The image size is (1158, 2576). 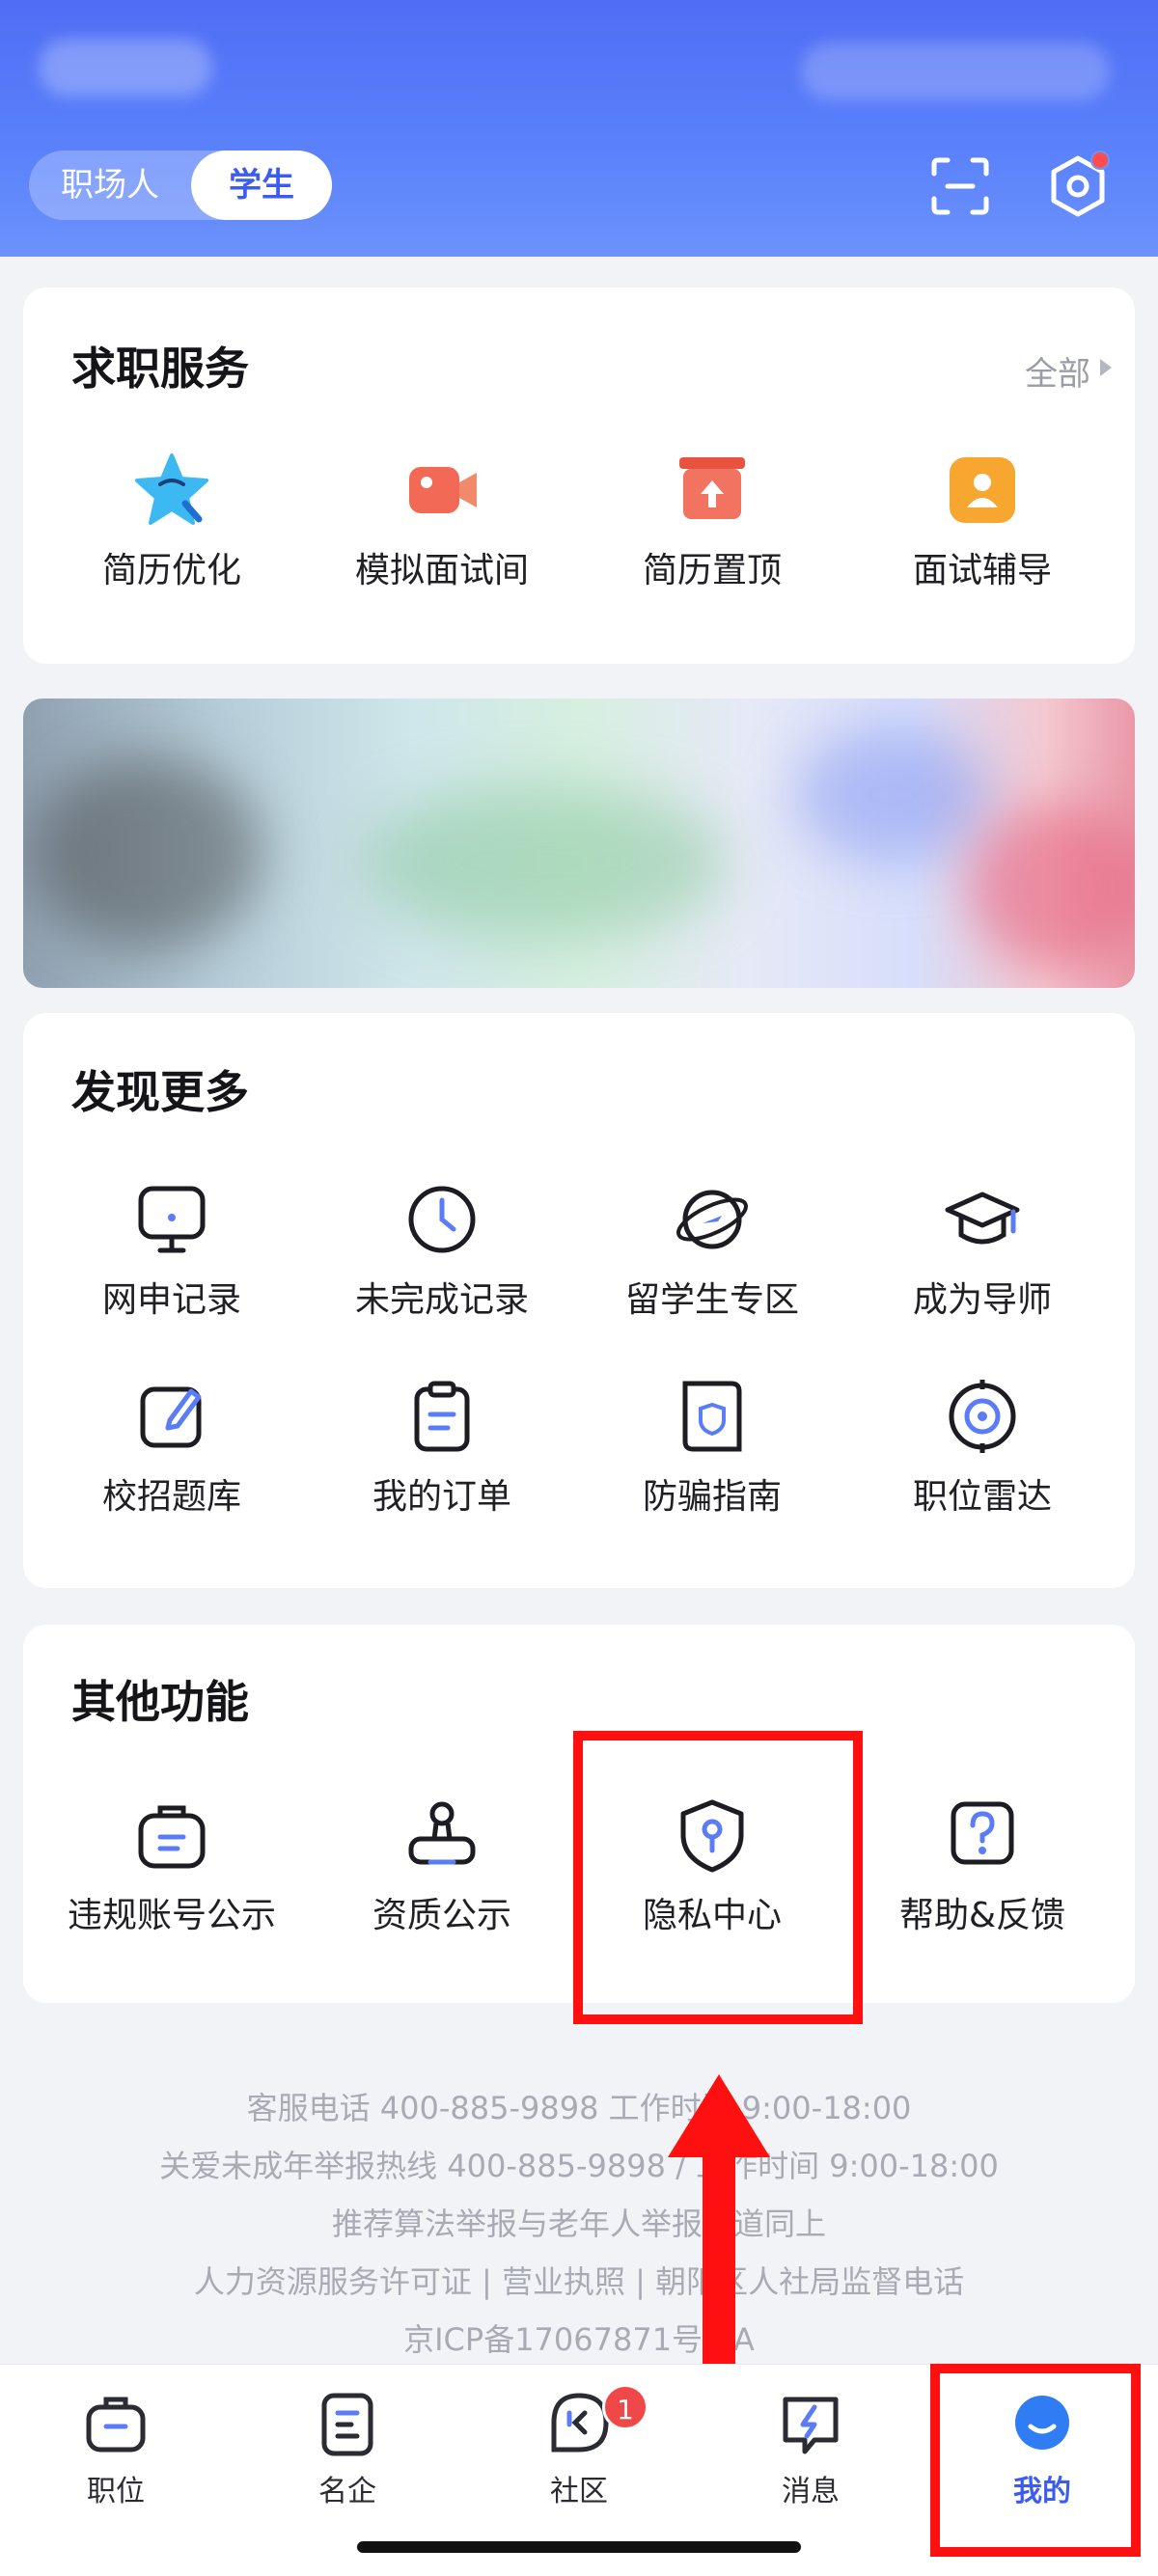 I want to click on other-violation-accounts: 违规账号公示, so click(x=172, y=1866).